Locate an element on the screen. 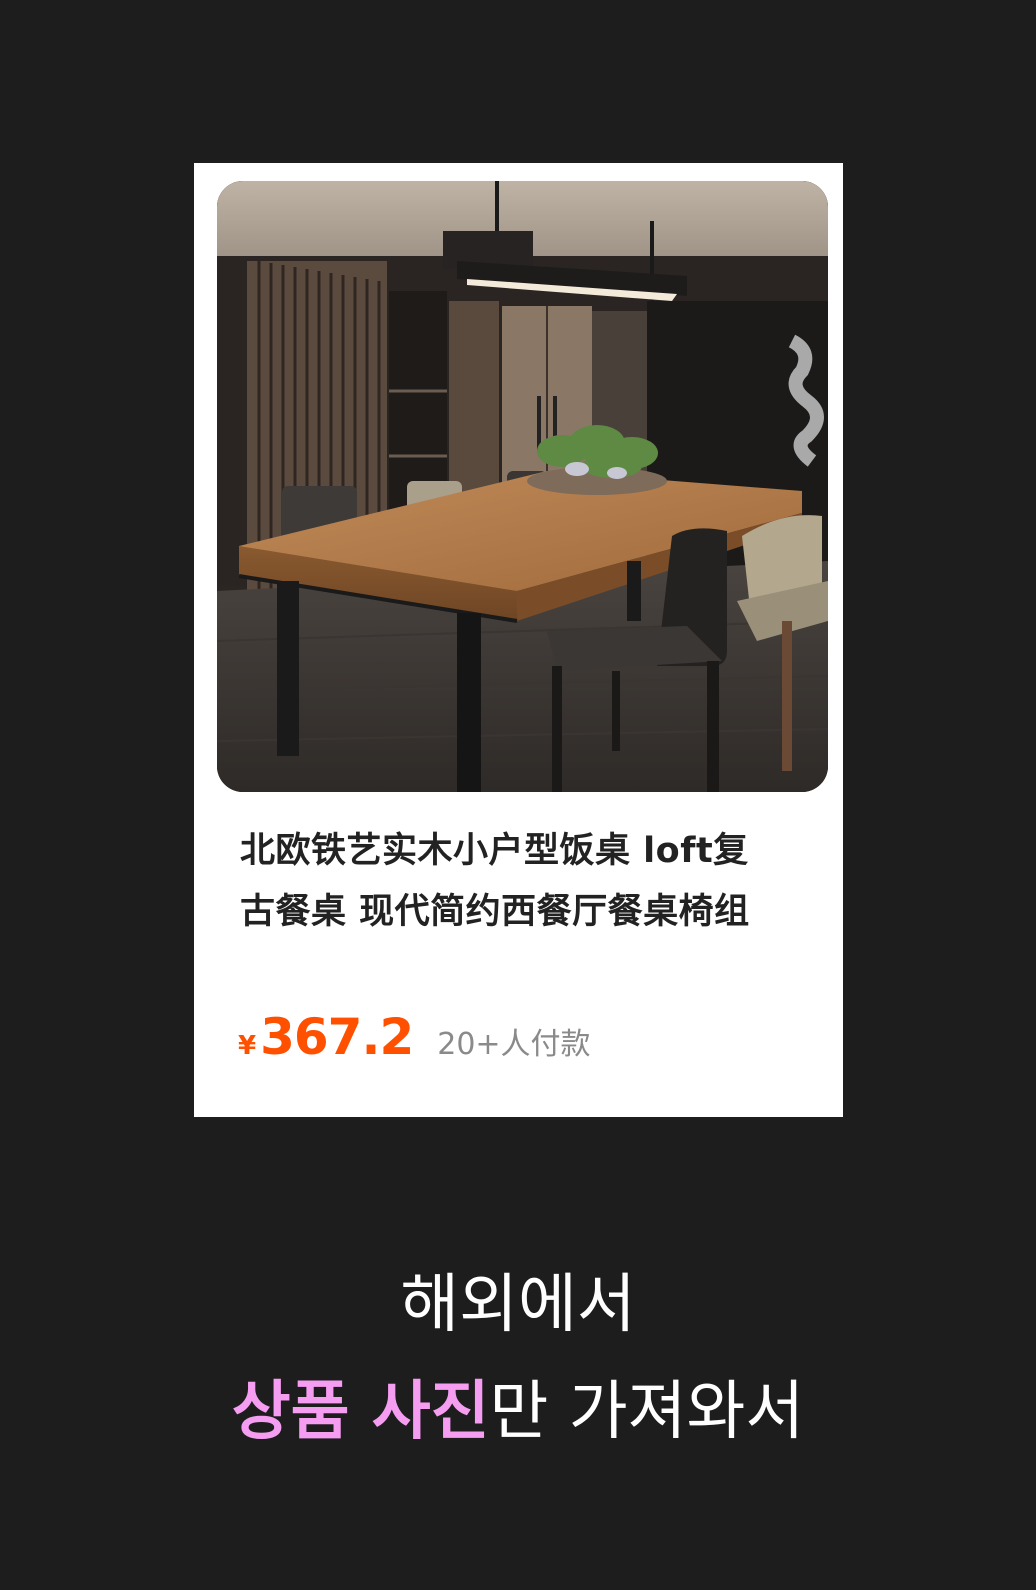 This screenshot has width=1036, height=1590. buyer-count: 20+人付款 is located at coordinates (514, 1044).